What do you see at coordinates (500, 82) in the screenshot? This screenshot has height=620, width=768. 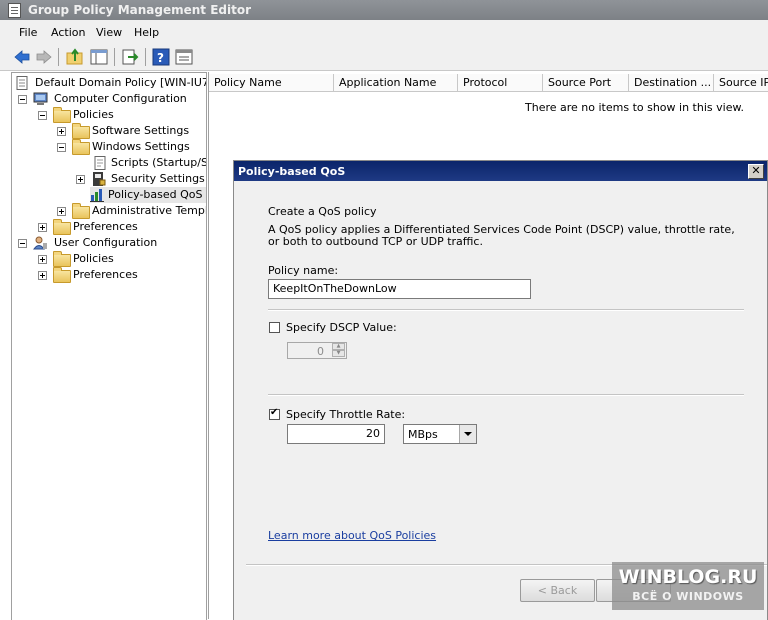 I see `column-protocol: Protocol` at bounding box center [500, 82].